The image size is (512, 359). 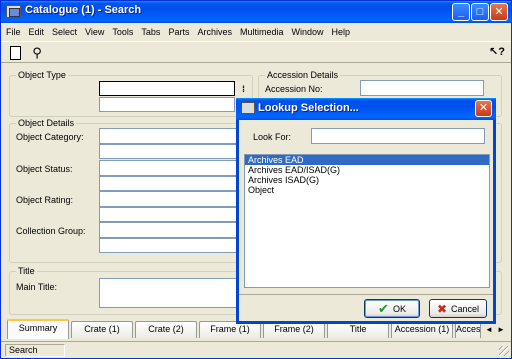 What do you see at coordinates (15, 52) in the screenshot?
I see `new-document-icon` at bounding box center [15, 52].